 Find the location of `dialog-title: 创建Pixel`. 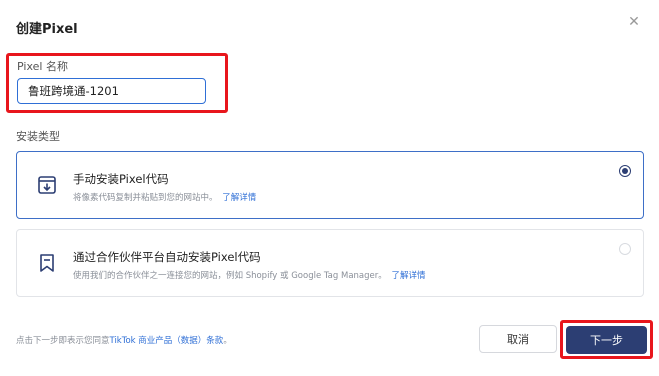

dialog-title: 创建Pixel is located at coordinates (47, 29).